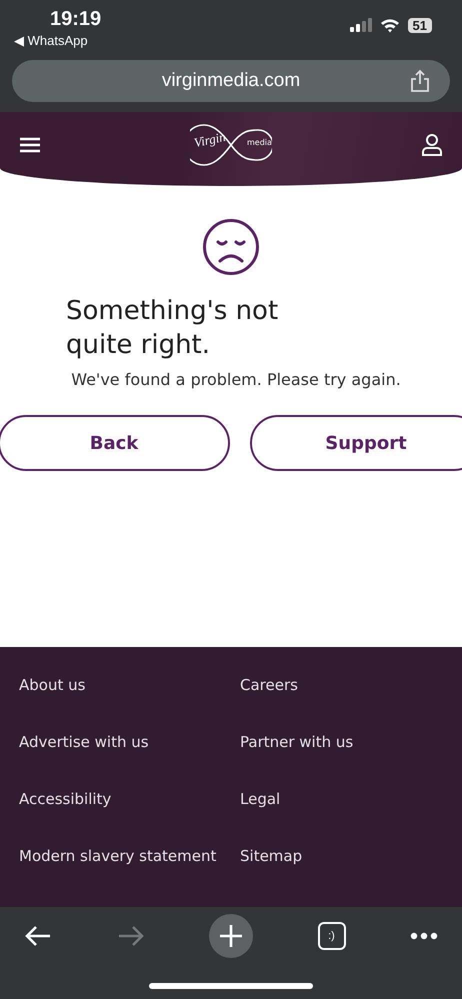 Image resolution: width=462 pixels, height=999 pixels. What do you see at coordinates (390, 25) in the screenshot?
I see `wifi-icon` at bounding box center [390, 25].